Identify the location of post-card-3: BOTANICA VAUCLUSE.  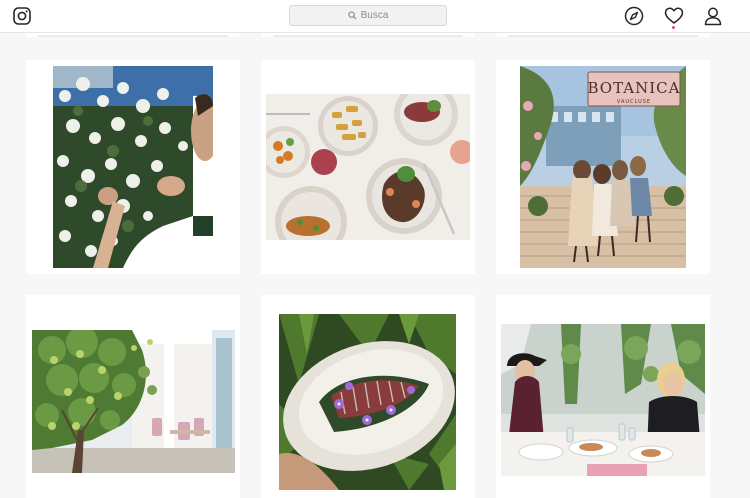
(603, 167).